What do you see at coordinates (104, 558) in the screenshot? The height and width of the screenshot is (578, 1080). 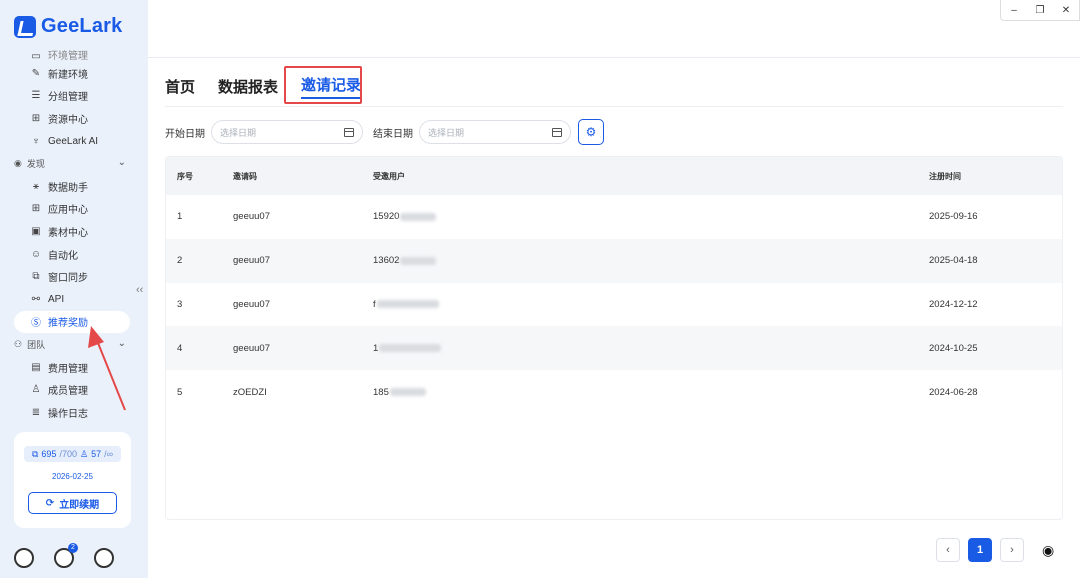 I see `help-icon` at bounding box center [104, 558].